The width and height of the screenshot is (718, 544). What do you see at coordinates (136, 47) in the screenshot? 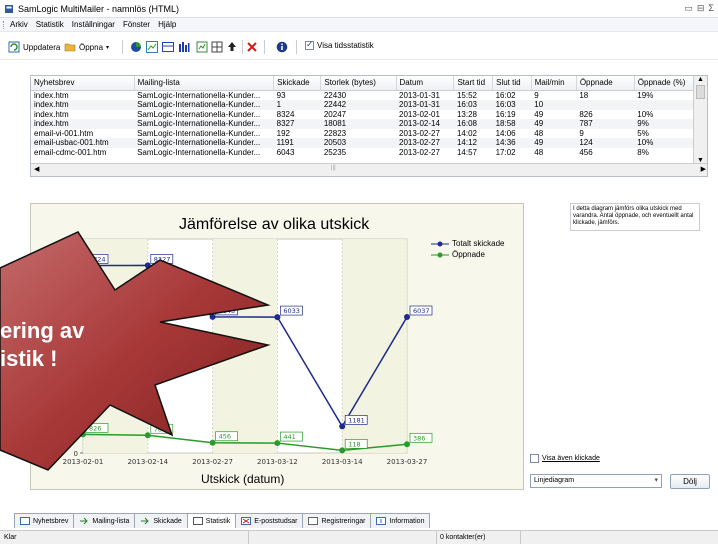
I see `pie-chart-icon` at bounding box center [136, 47].